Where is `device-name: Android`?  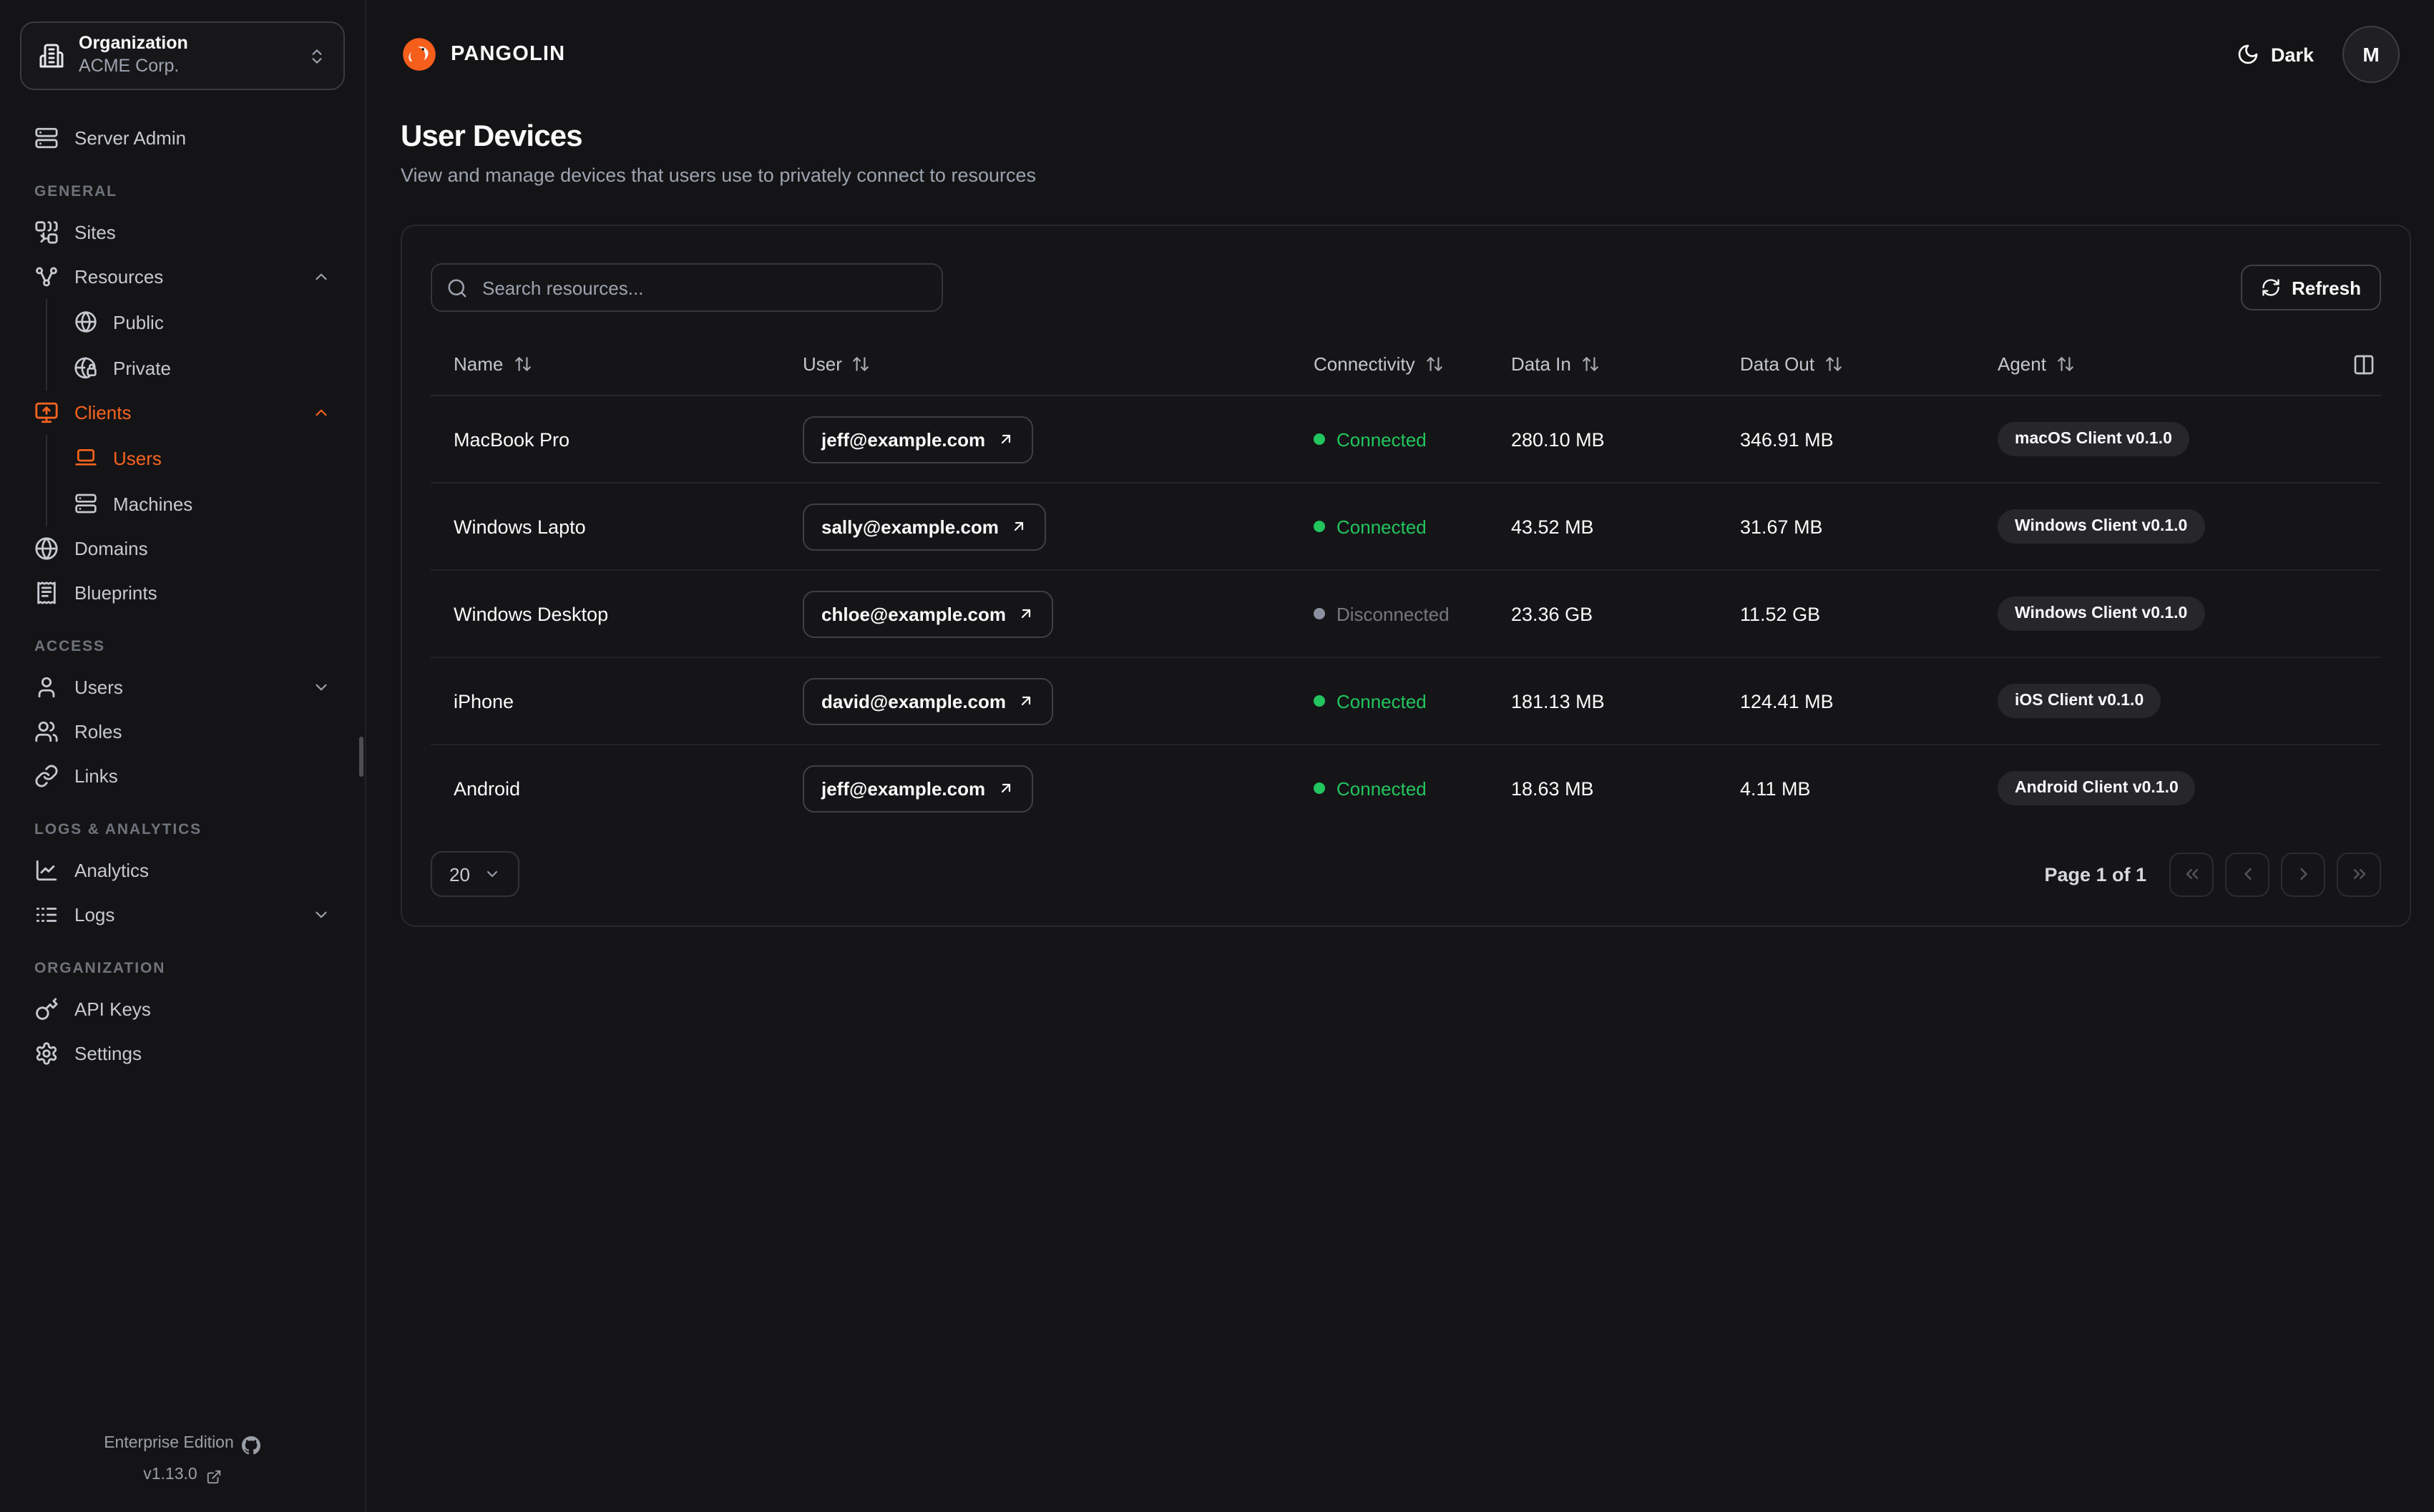
device-name: Android is located at coordinates (487, 788).